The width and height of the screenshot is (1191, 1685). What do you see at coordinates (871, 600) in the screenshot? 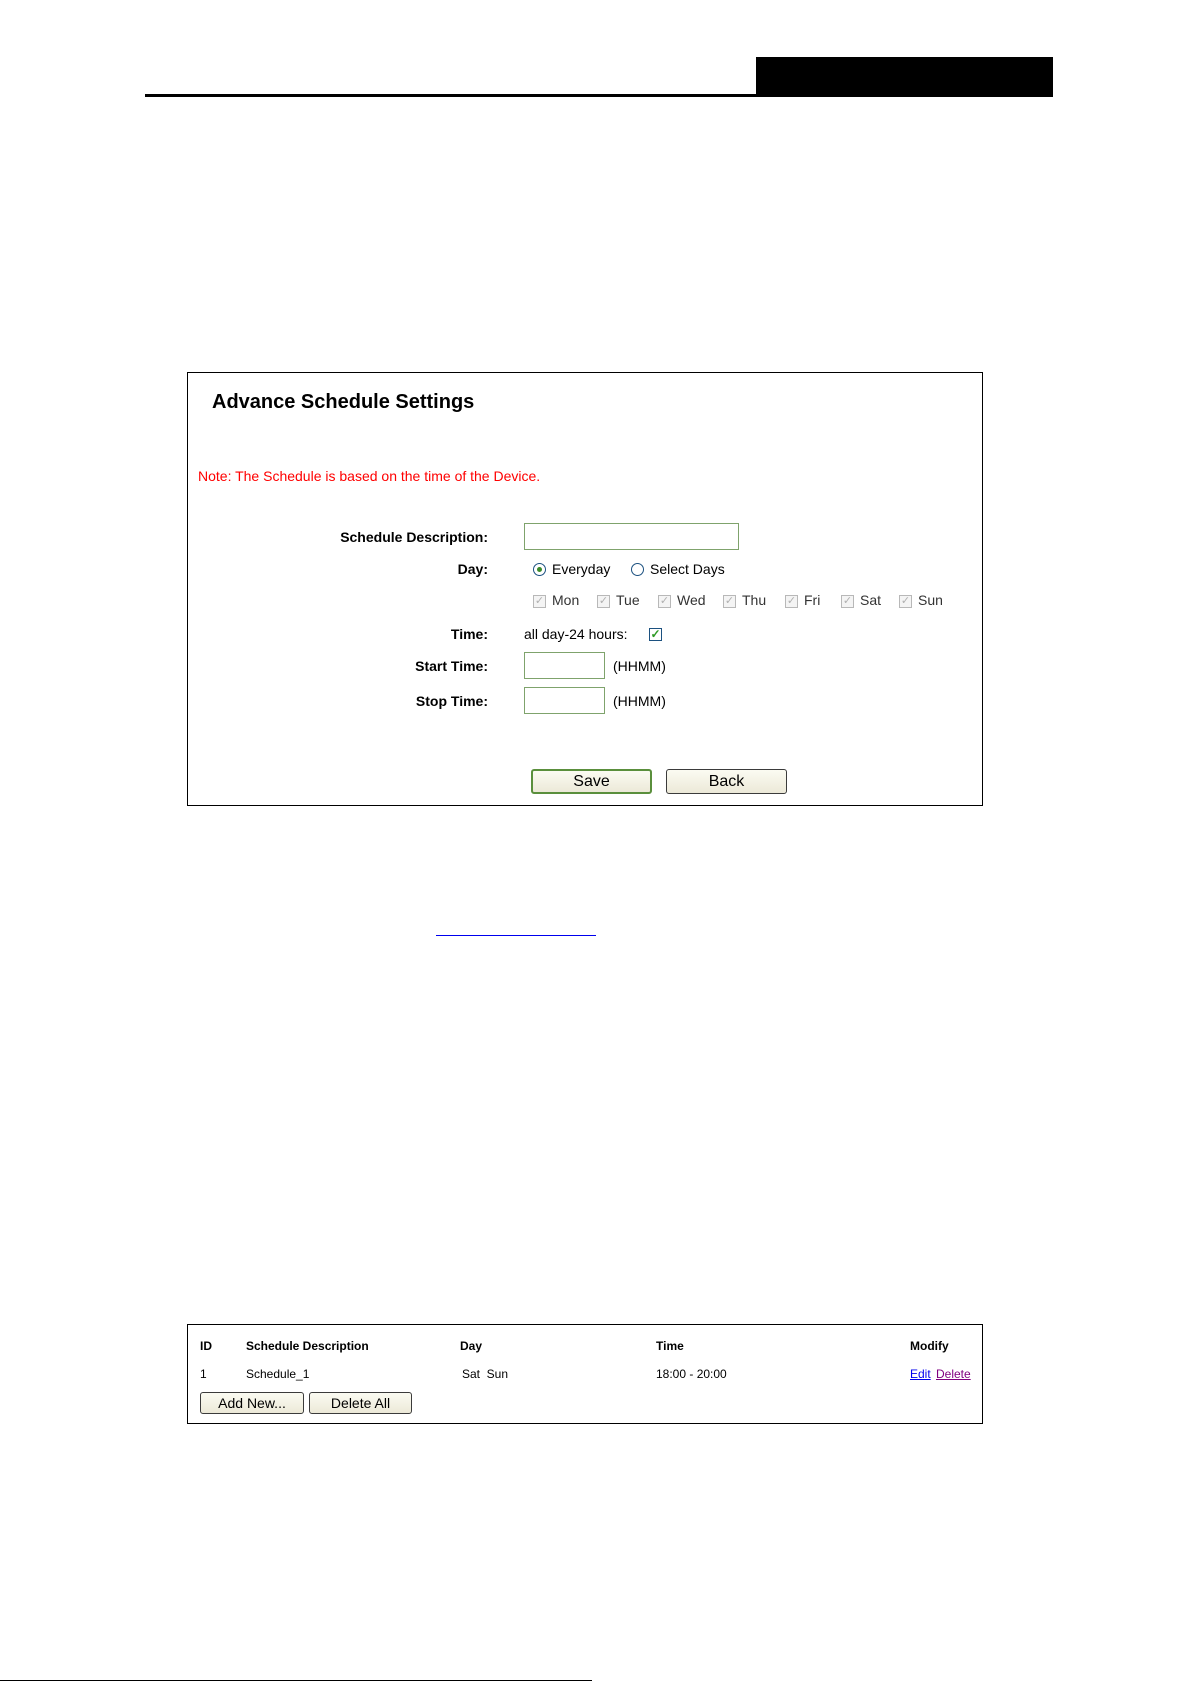
I see `sat-label: Sat` at bounding box center [871, 600].